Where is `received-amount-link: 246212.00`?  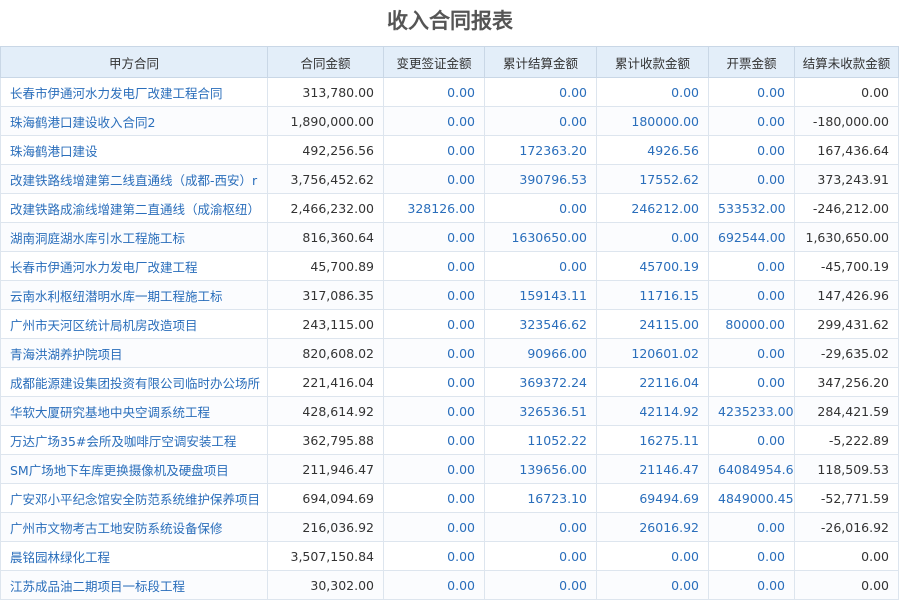
received-amount-link: 246212.00 is located at coordinates (652, 208).